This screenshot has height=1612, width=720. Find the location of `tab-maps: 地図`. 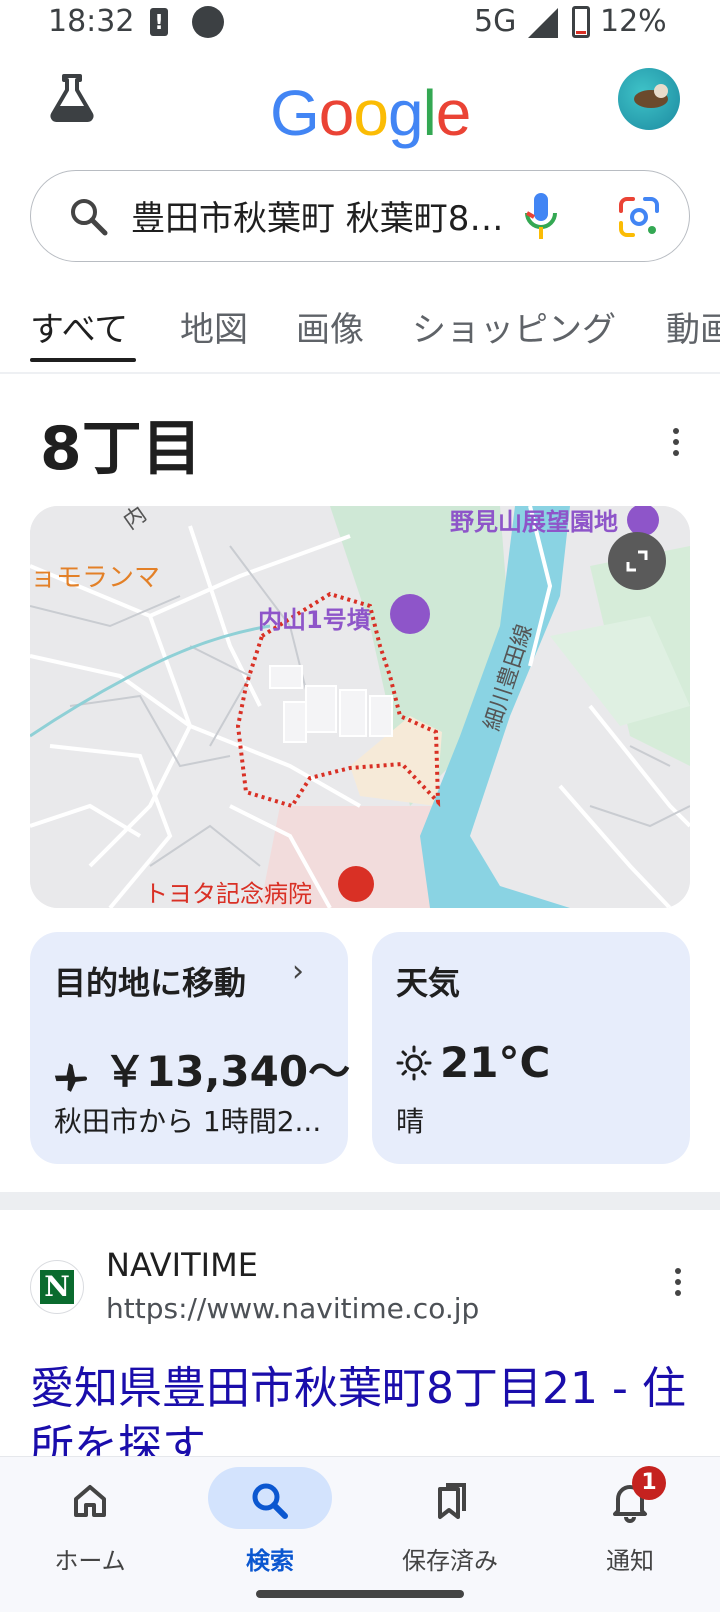

tab-maps: 地図 is located at coordinates (214, 326).